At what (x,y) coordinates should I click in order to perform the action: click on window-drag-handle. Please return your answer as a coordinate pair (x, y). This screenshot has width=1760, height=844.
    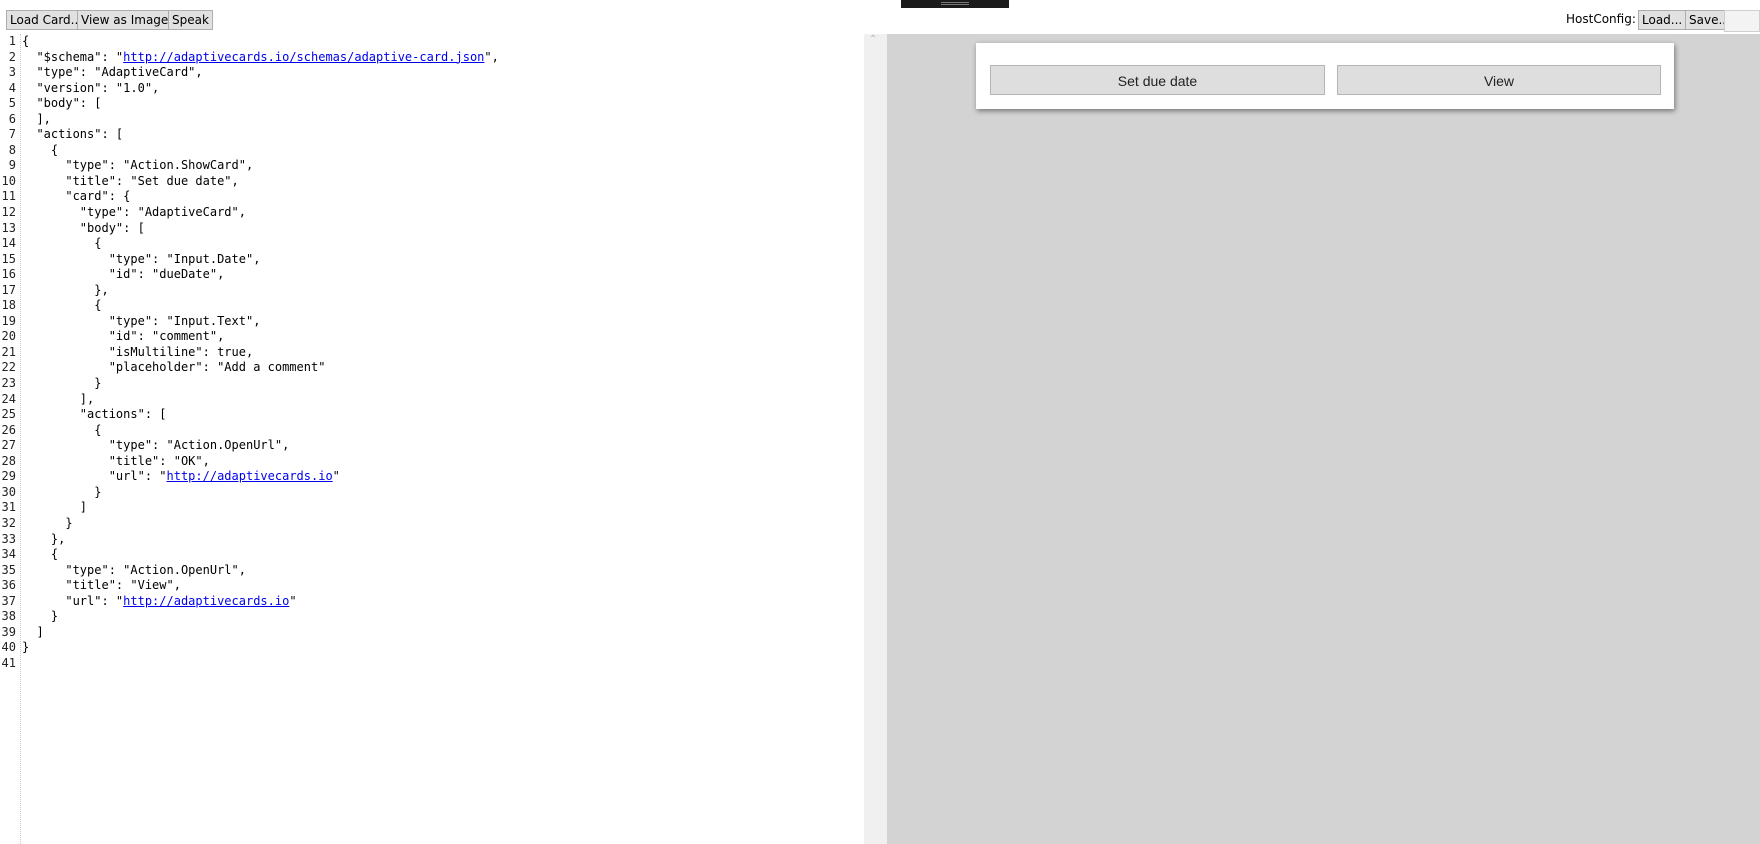
    Looking at the image, I should click on (955, 4).